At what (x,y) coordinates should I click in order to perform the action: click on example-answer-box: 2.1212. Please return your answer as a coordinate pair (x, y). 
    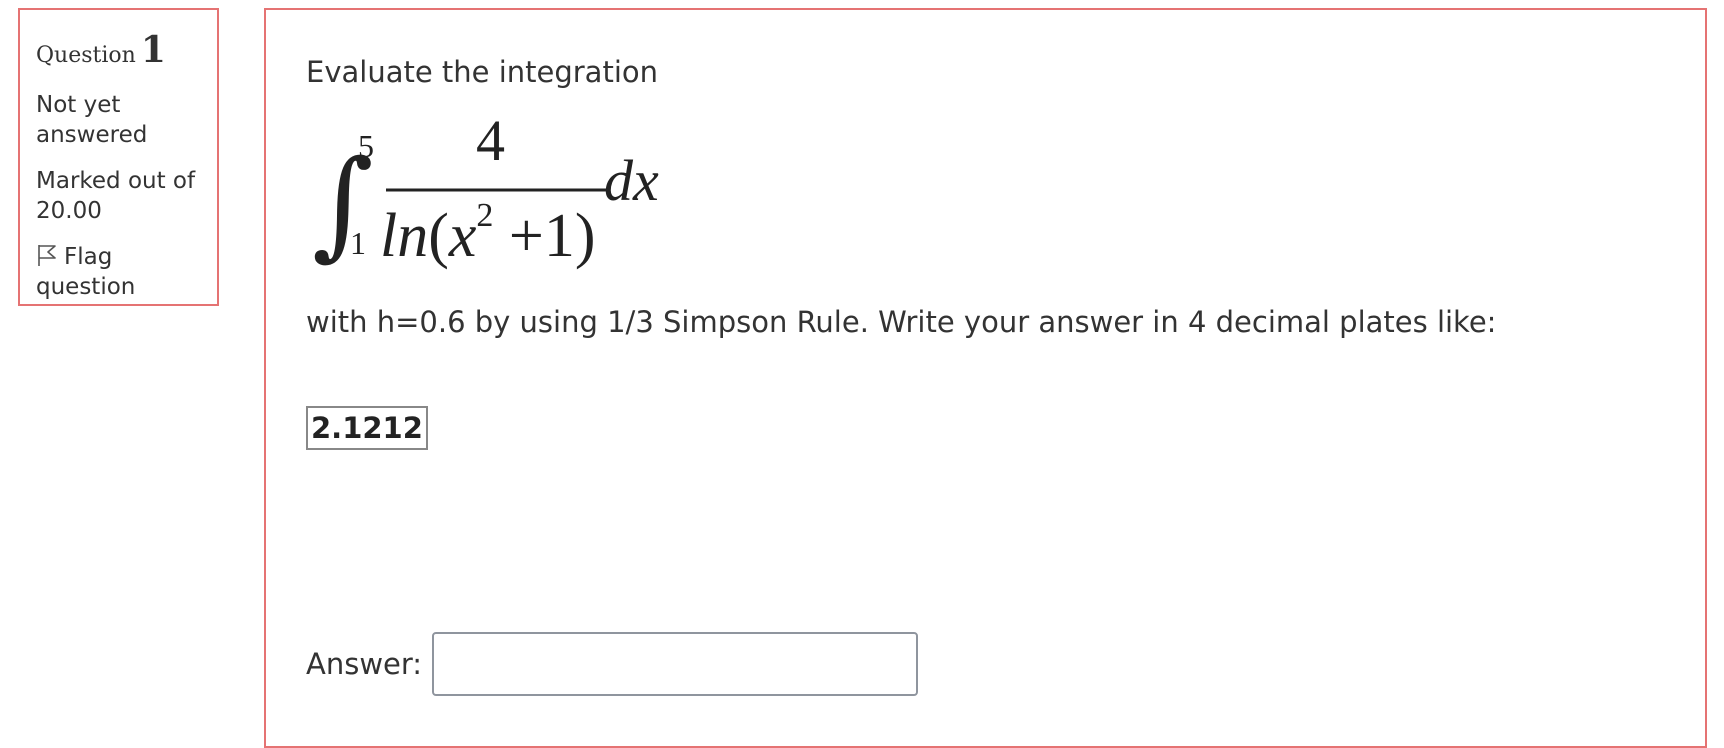
    Looking at the image, I should click on (367, 428).